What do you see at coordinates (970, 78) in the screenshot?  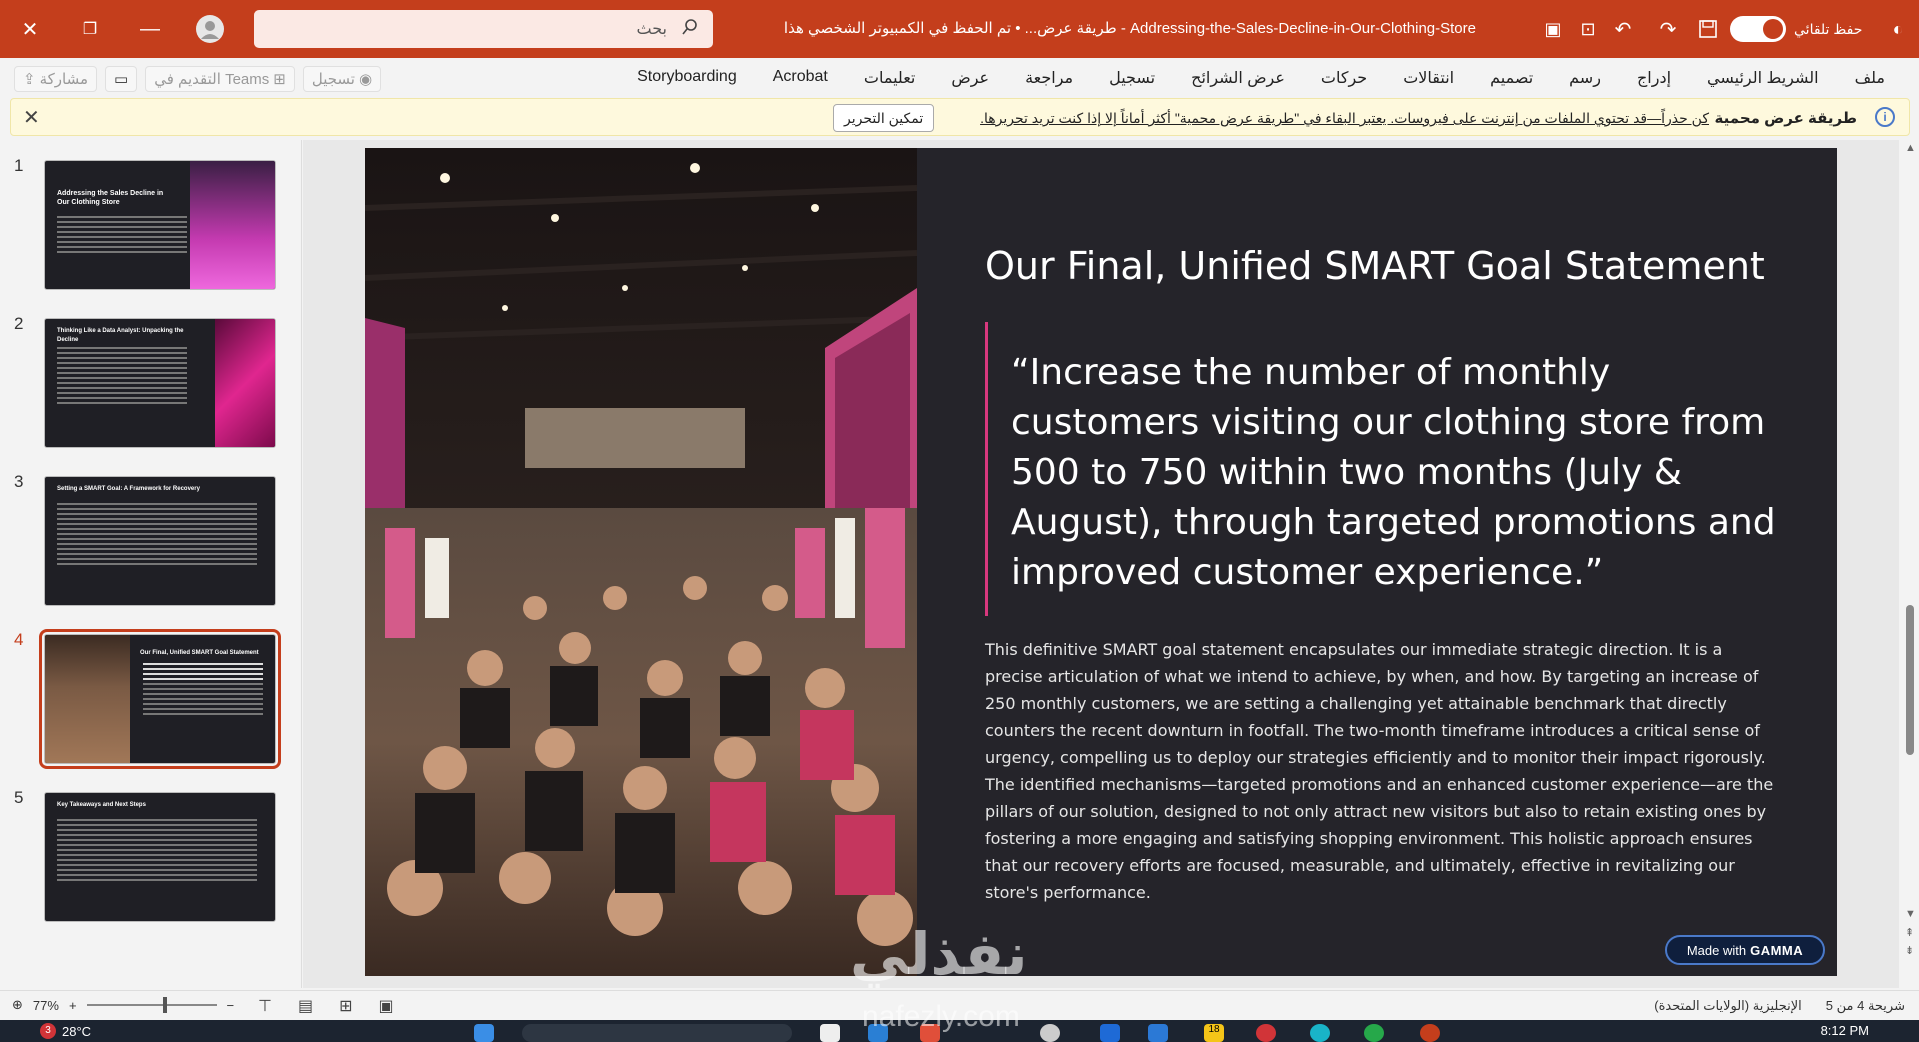 I see `tab-view: عرض` at bounding box center [970, 78].